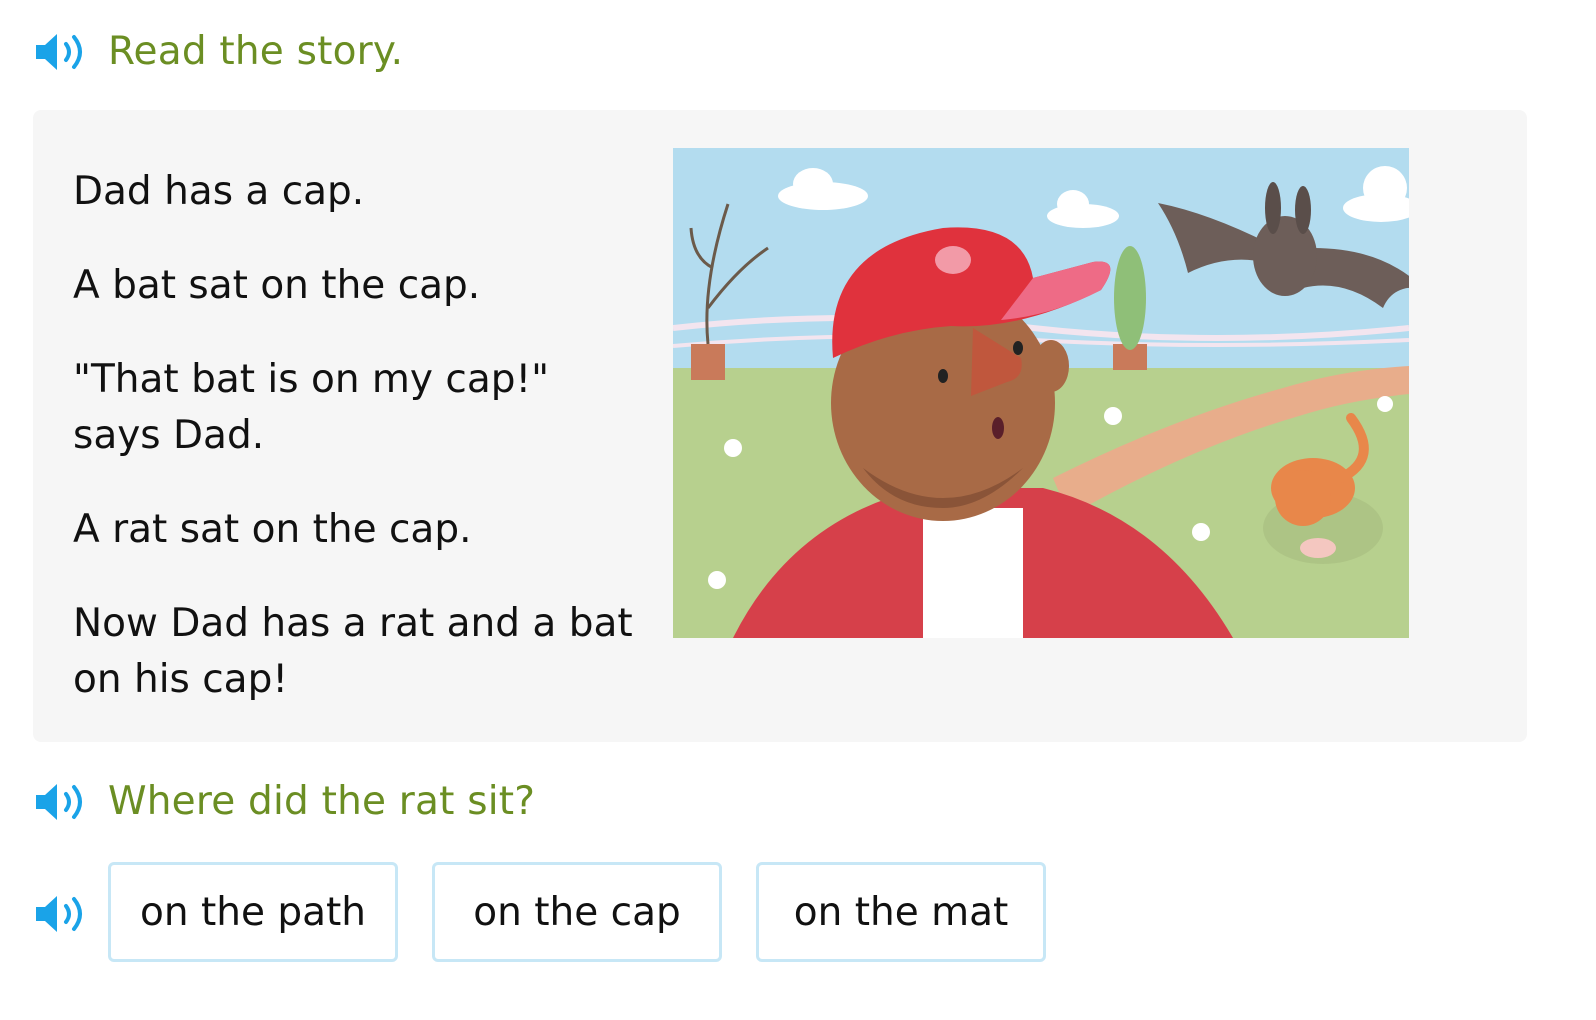 The image size is (1596, 1020). Describe the element at coordinates (322, 801) in the screenshot. I see `question-text: Where did the rat sit?` at that location.